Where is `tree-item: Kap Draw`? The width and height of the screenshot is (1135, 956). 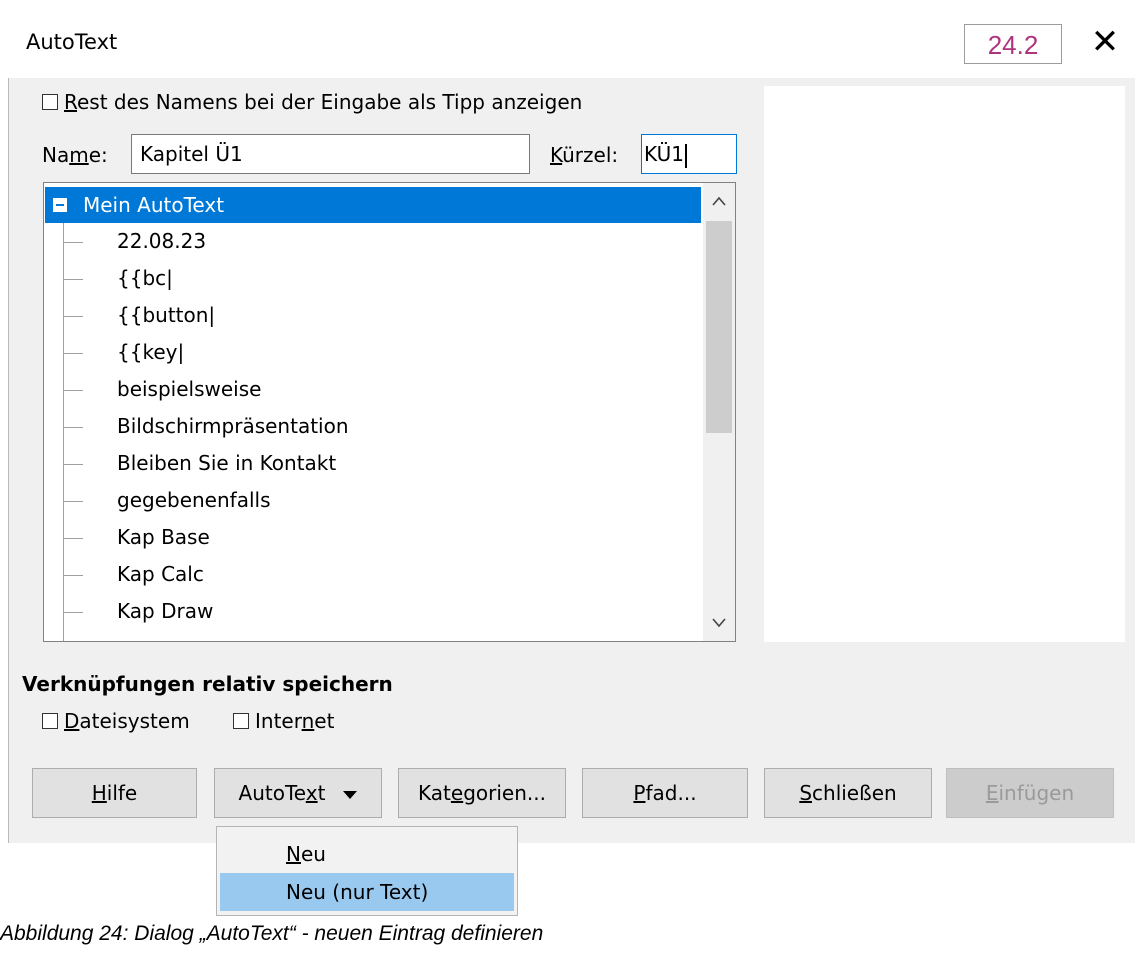 tree-item: Kap Draw is located at coordinates (378, 611).